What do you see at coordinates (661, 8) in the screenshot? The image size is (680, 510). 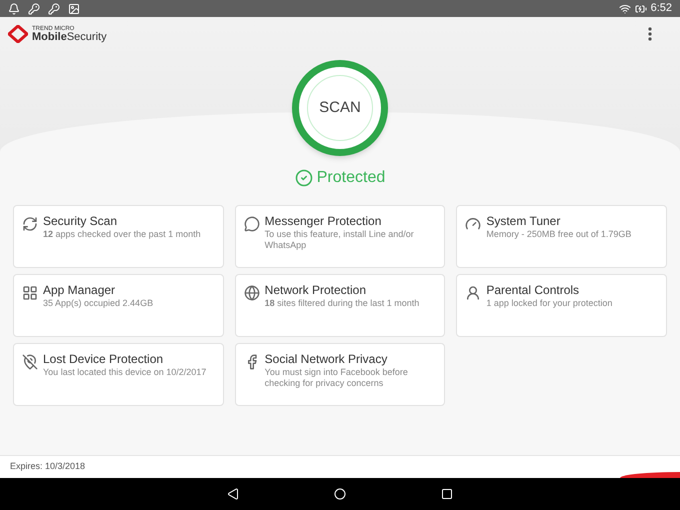 I see `clock: 6:52` at bounding box center [661, 8].